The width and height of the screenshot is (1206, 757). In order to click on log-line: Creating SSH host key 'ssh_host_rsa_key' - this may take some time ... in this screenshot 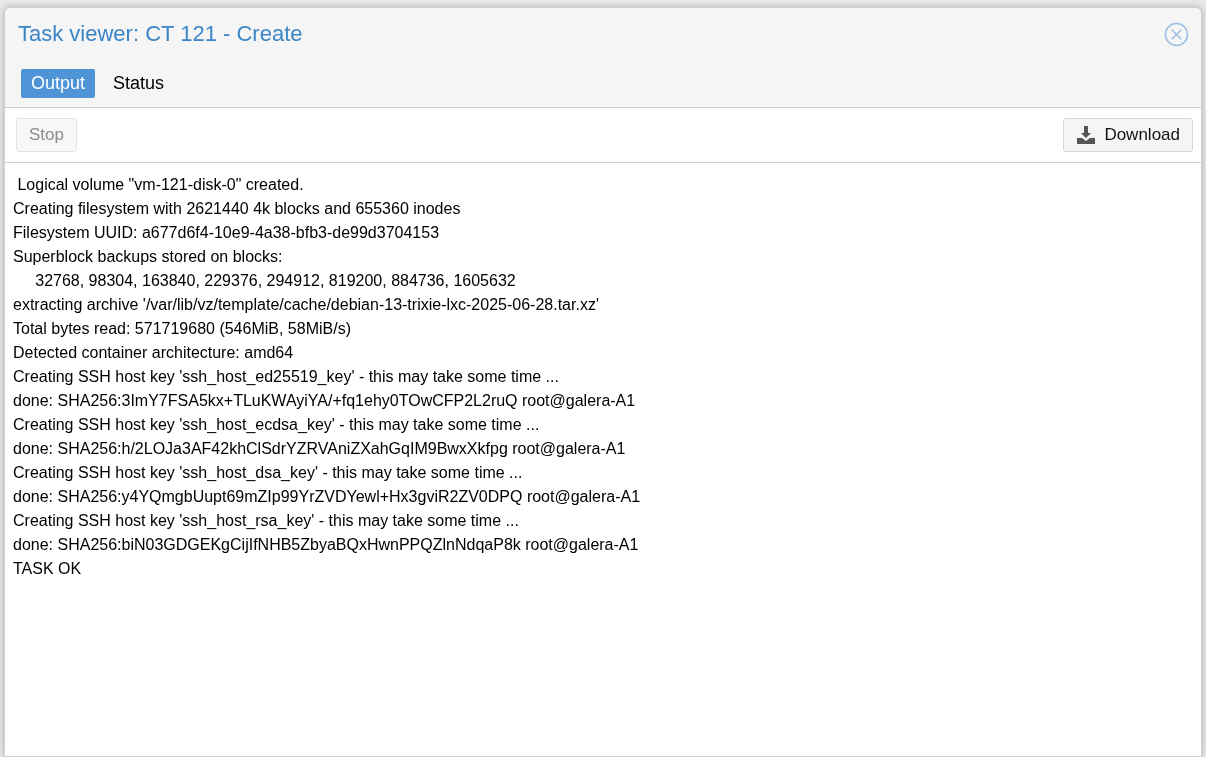, I will do `click(266, 521)`.